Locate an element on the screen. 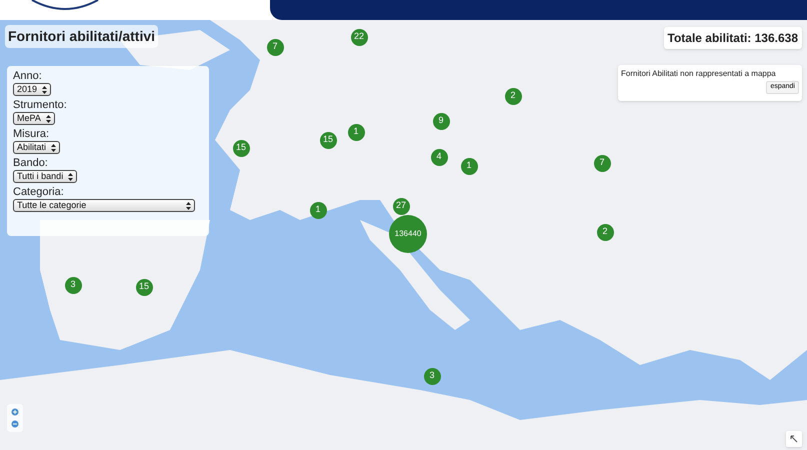 The height and width of the screenshot is (450, 807). select-dropdown: 2019 is located at coordinates (32, 89).